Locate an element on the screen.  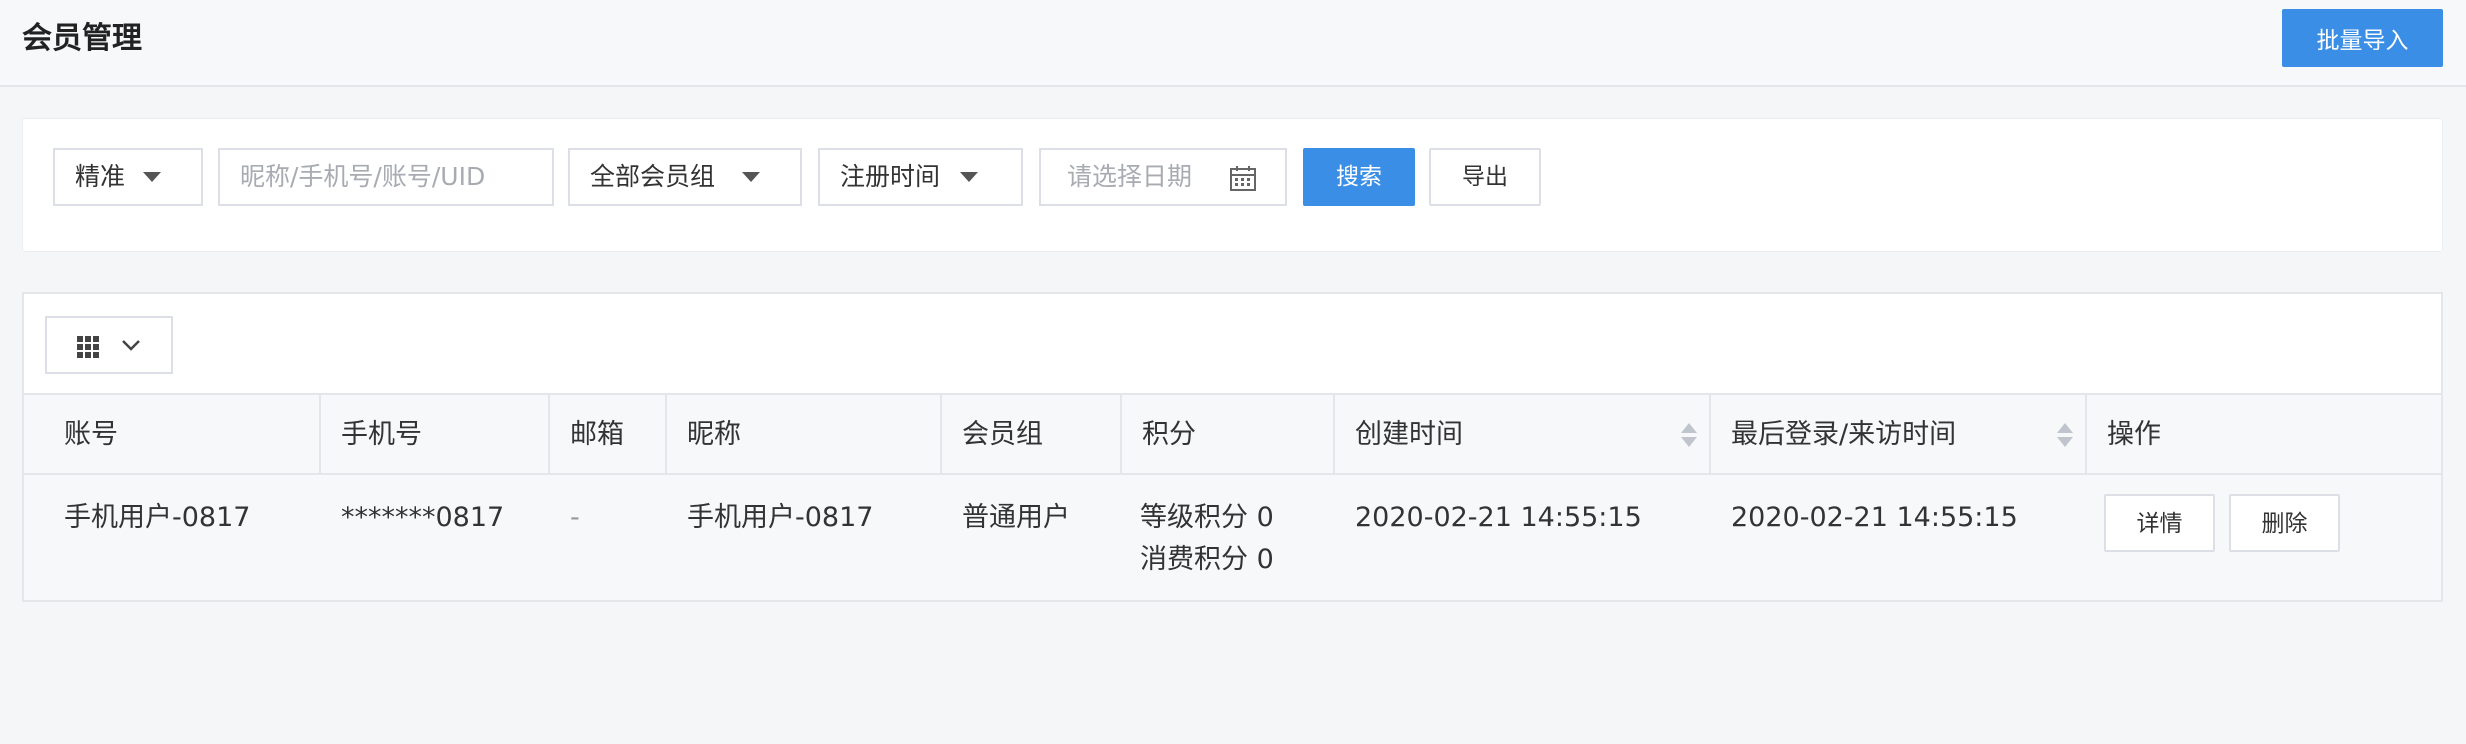
export-button: 导出 is located at coordinates (1485, 177).